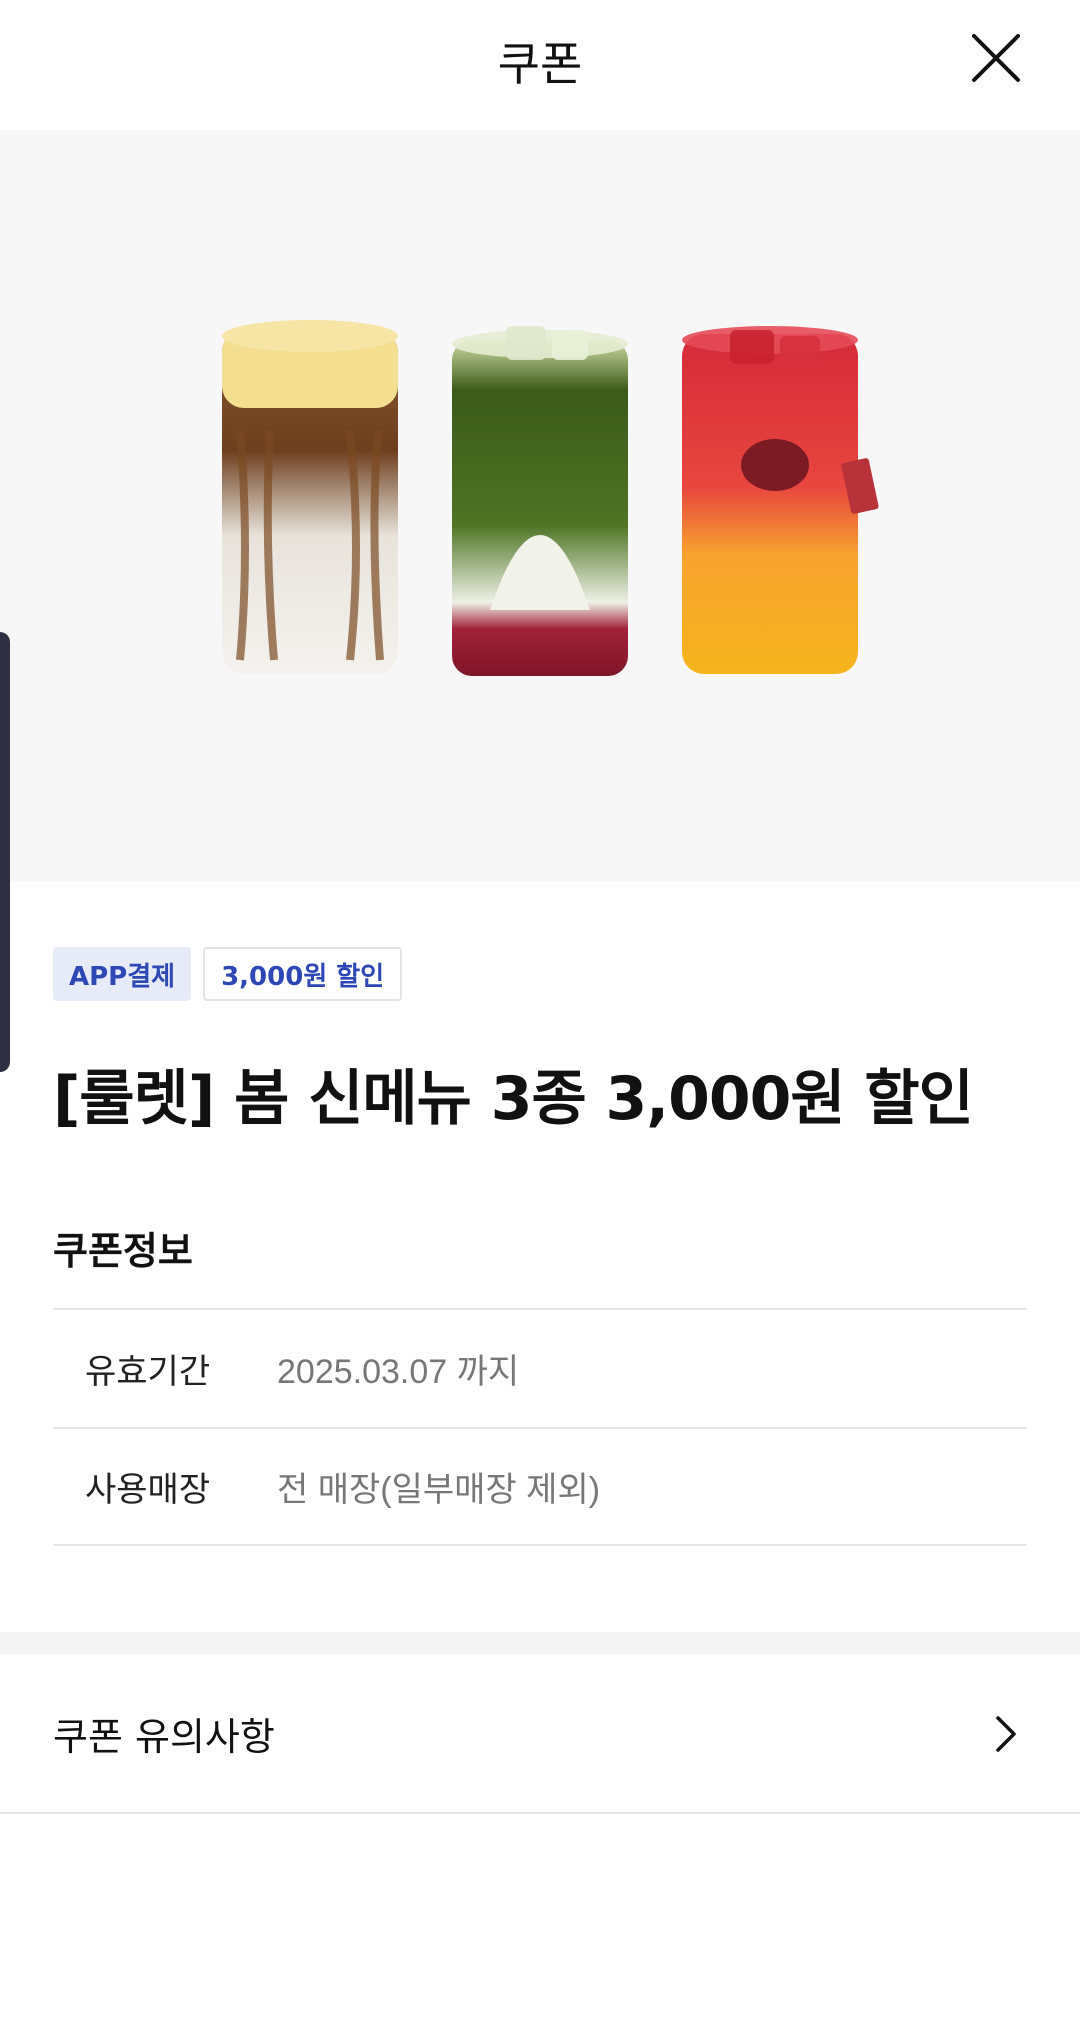  What do you see at coordinates (122, 974) in the screenshot?
I see `payment-type-badge: APP결제` at bounding box center [122, 974].